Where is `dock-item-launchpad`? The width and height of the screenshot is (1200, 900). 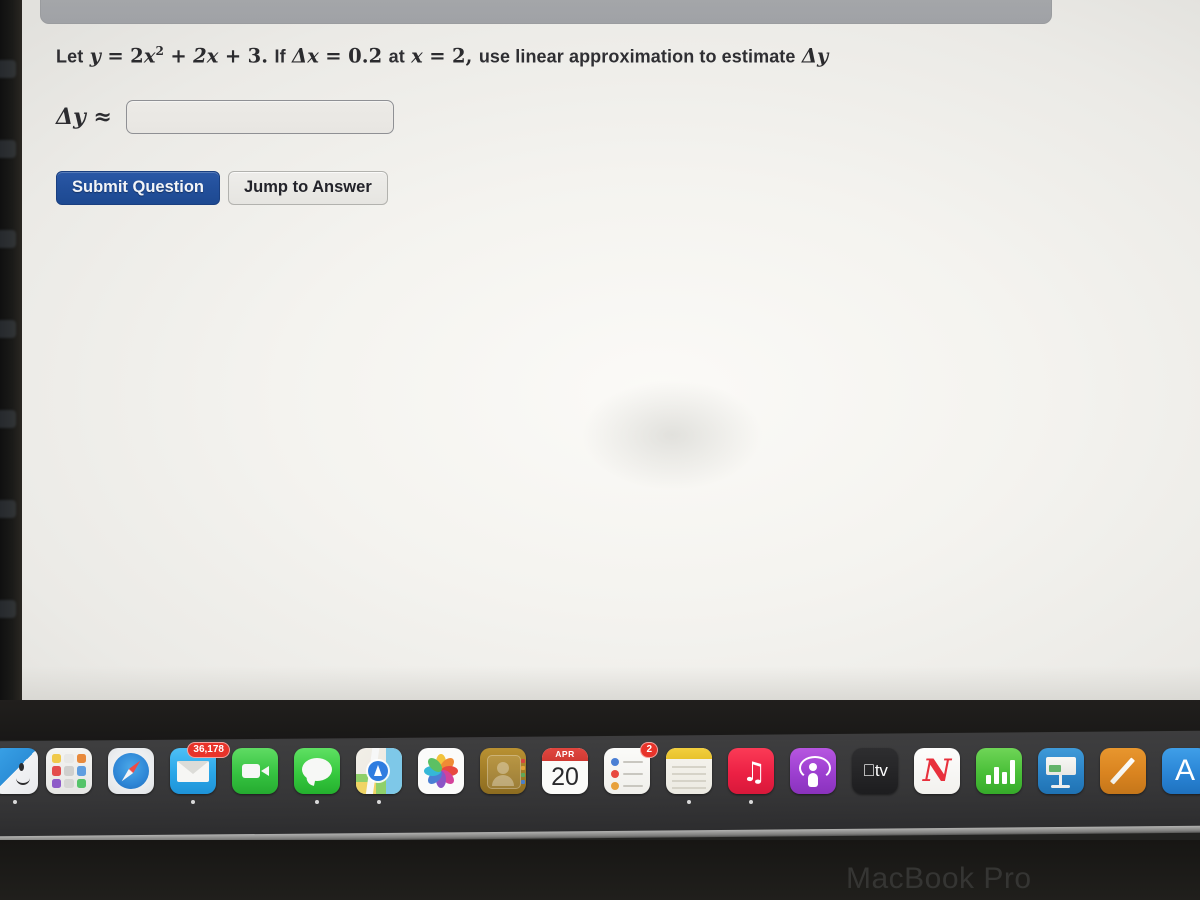
dock-item-launchpad is located at coordinates (69, 771).